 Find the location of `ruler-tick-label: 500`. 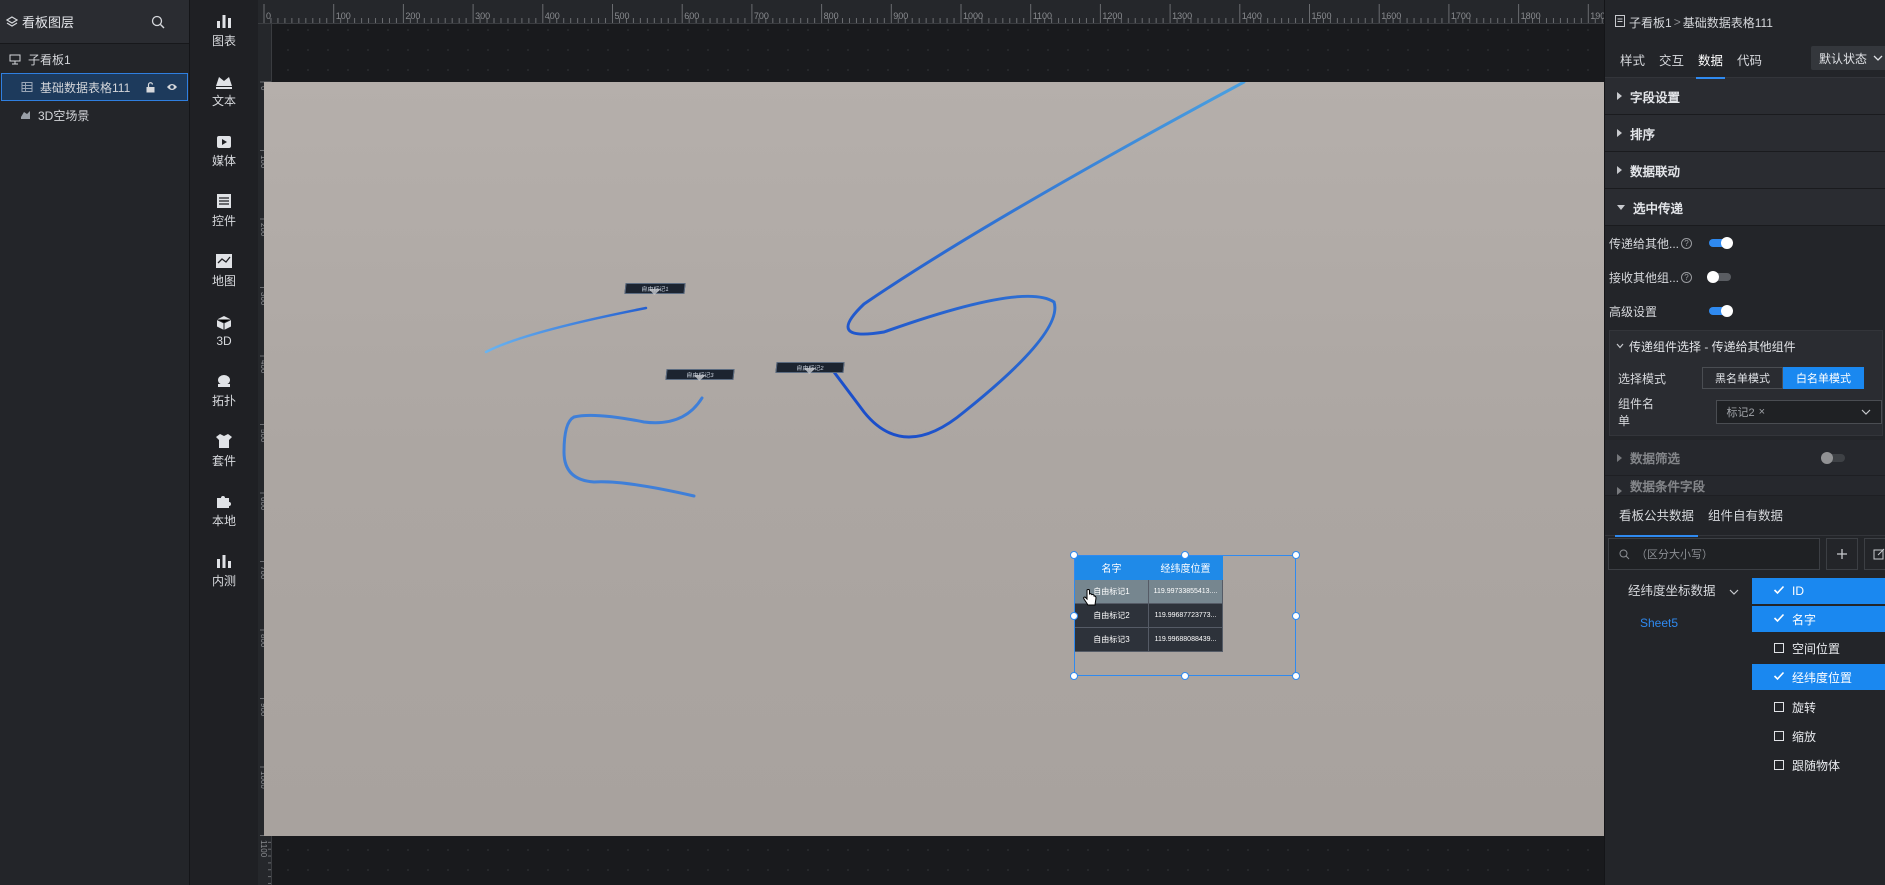

ruler-tick-label: 500 is located at coordinates (622, 16).